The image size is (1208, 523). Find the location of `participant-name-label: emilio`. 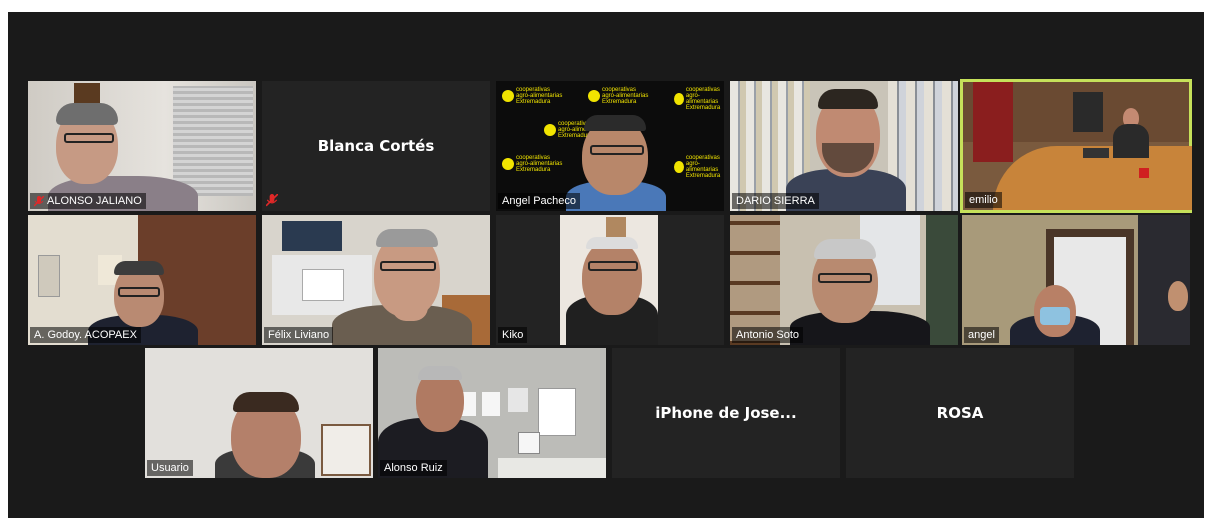

participant-name-label: emilio is located at coordinates (983, 200).